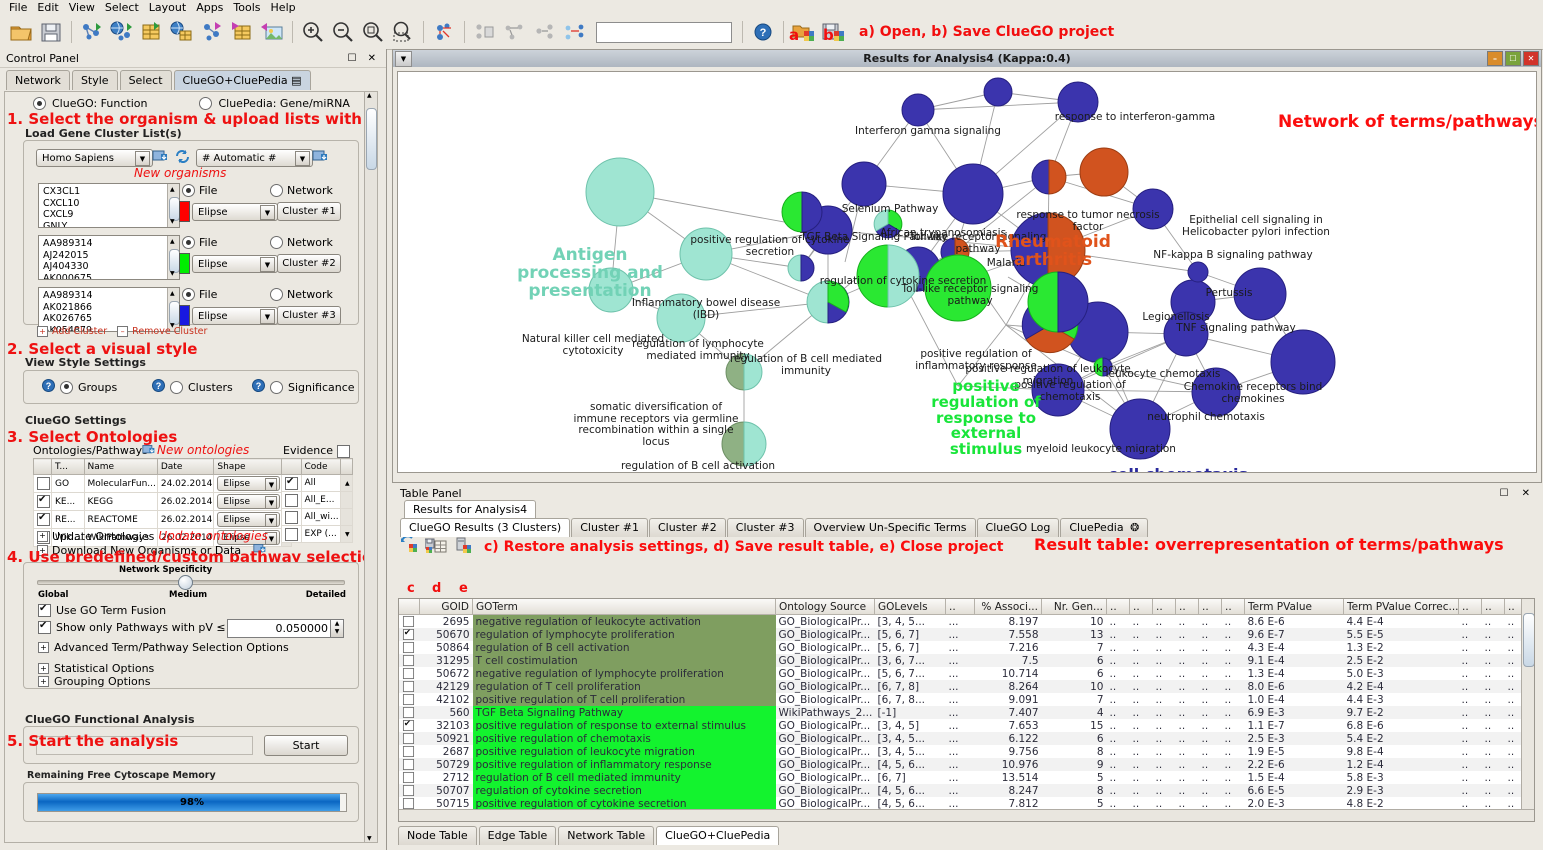  What do you see at coordinates (162, 519) in the screenshot?
I see `table-row: RE...REACTOME26.02.2014 Elipse ▼` at bounding box center [162, 519].